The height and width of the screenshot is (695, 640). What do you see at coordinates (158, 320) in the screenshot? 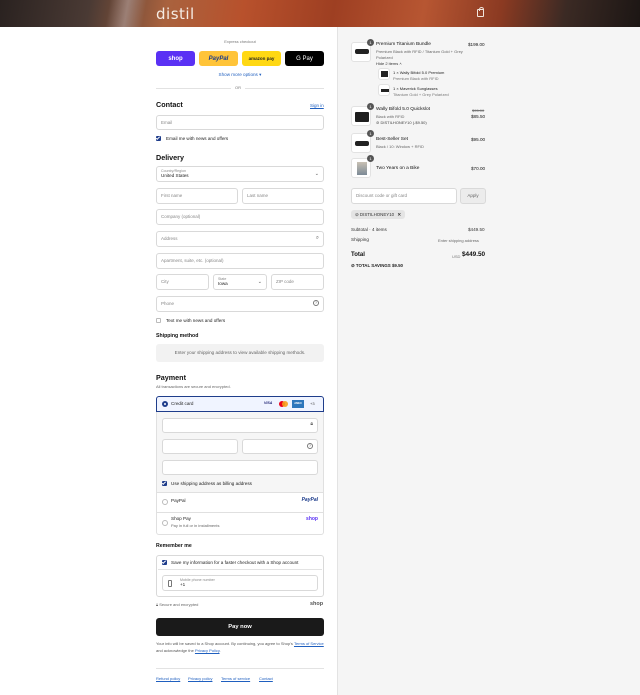
I see `text-me-checkbox` at bounding box center [158, 320].